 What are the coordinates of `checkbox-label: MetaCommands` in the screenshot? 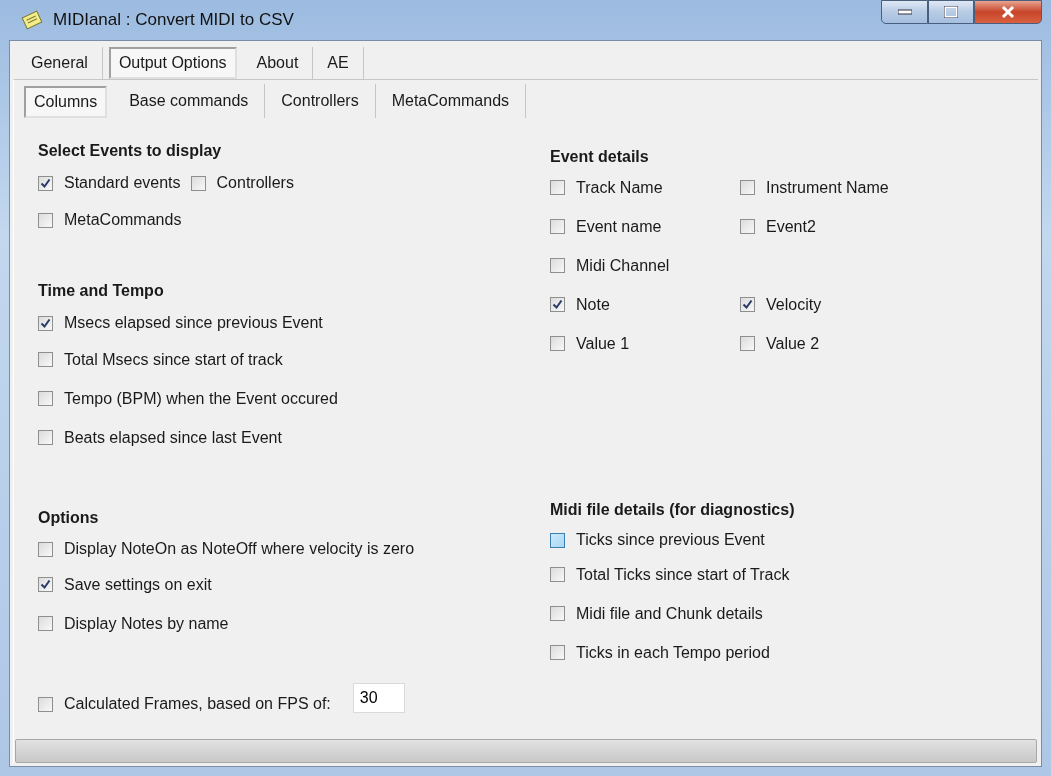 It's located at (123, 220).